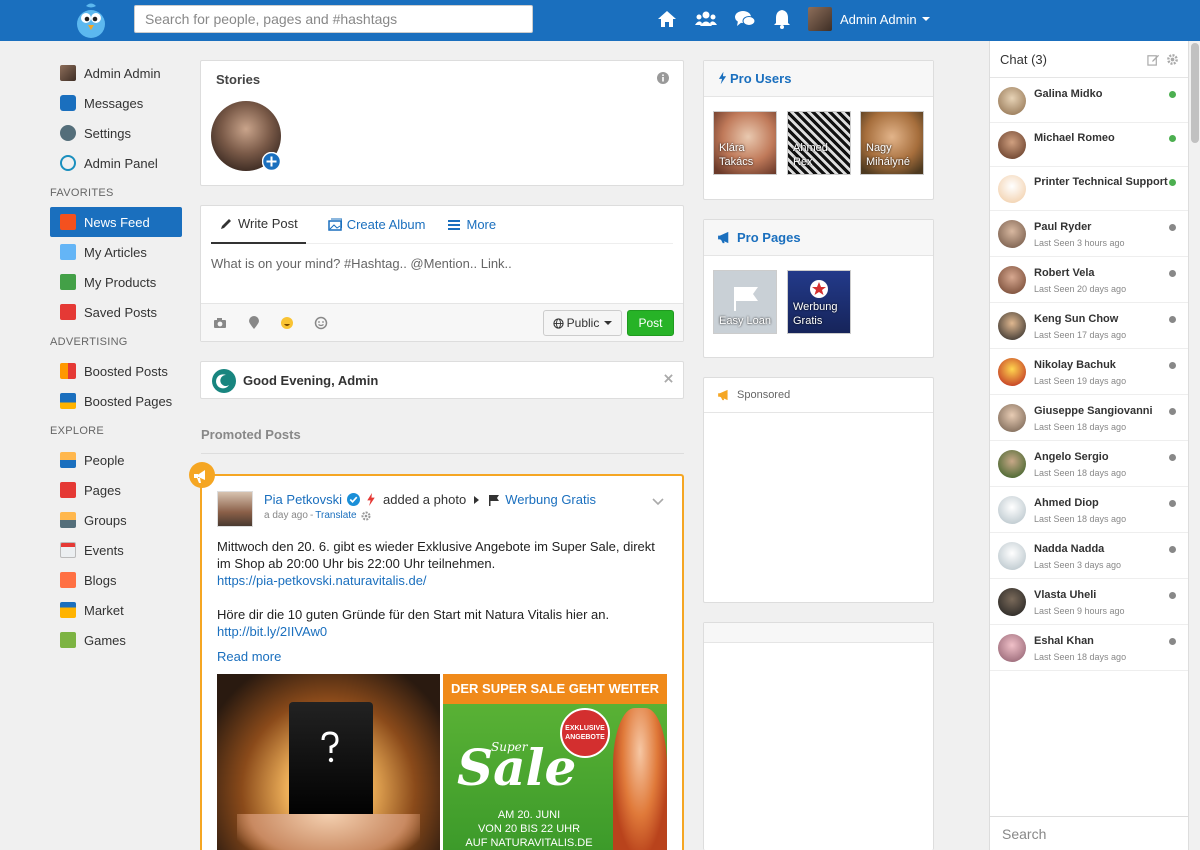 This screenshot has height=850, width=1200. What do you see at coordinates (328, 762) in the screenshot?
I see `post-image-mystery-box` at bounding box center [328, 762].